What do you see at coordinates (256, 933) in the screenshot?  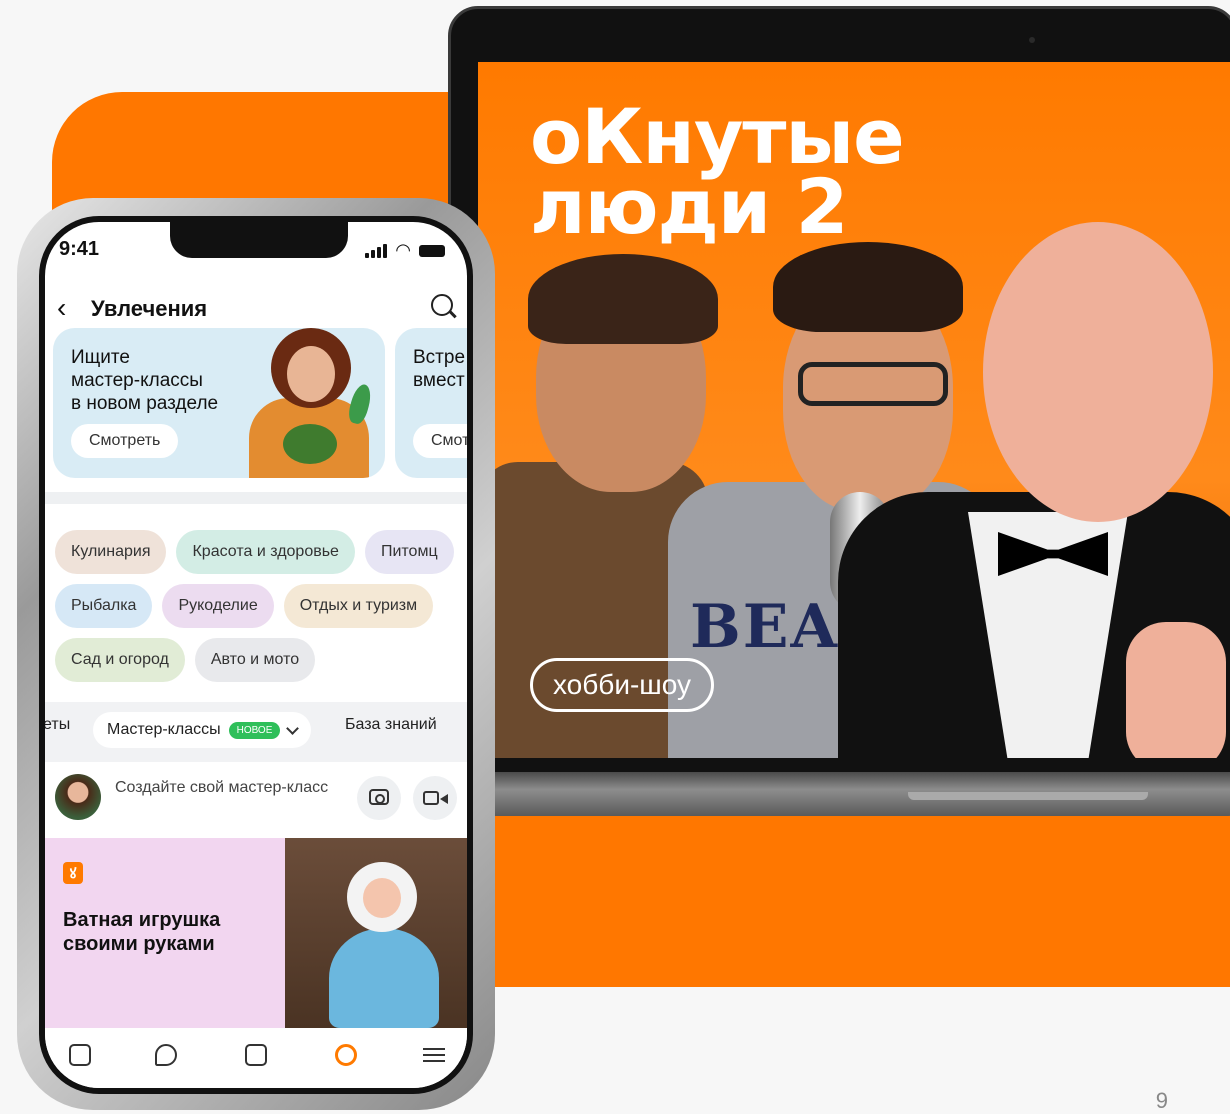 I see `feed-card: ꙋ Ватная игрушка своими руками` at bounding box center [256, 933].